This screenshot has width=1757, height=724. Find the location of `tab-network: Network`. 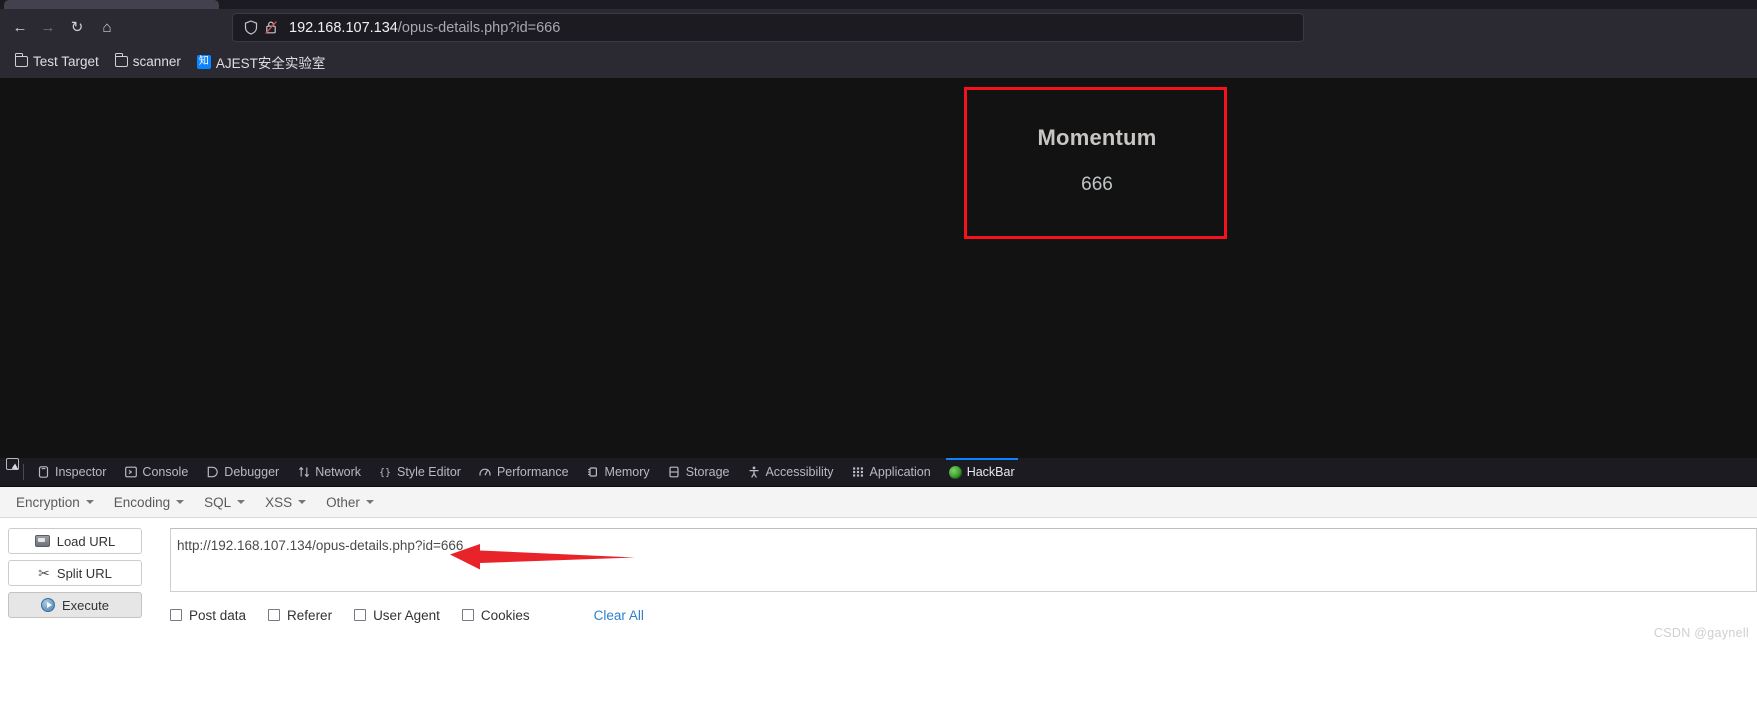

tab-network: Network is located at coordinates (329, 472).